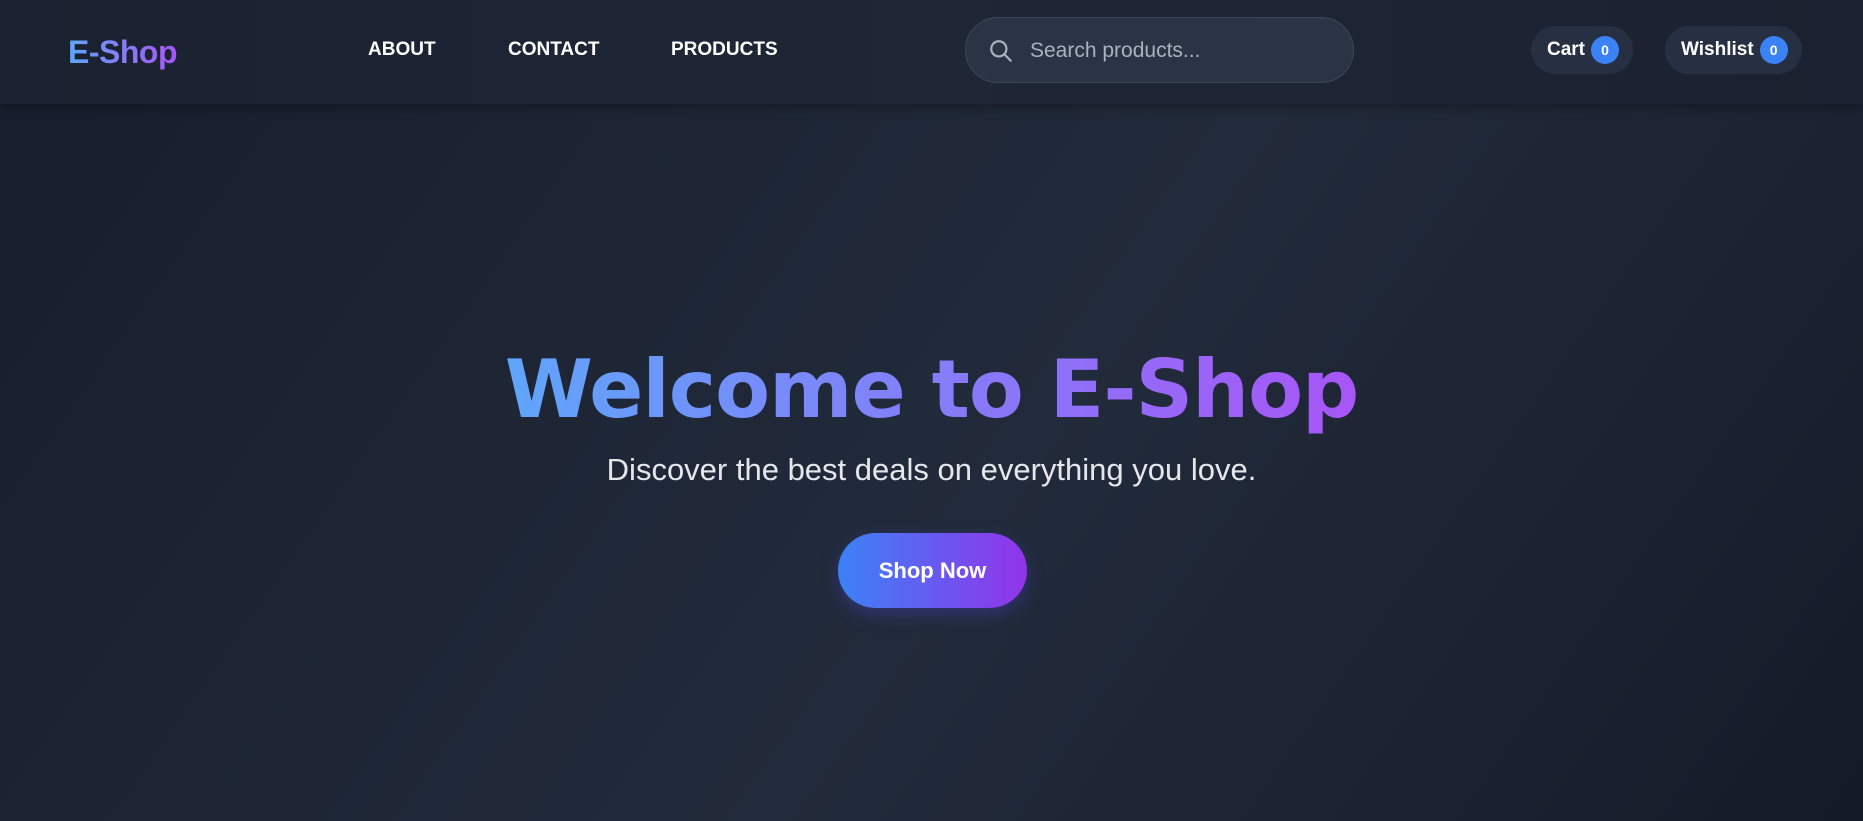  I want to click on cart-button: Cart 0, so click(1582, 50).